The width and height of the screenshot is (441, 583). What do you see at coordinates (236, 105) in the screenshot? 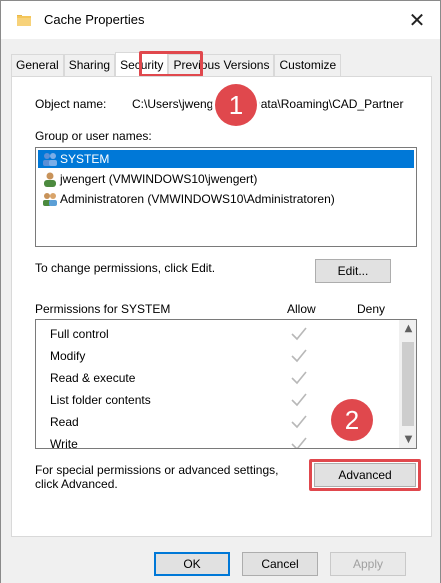
I see `step-badge-1: 1` at bounding box center [236, 105].